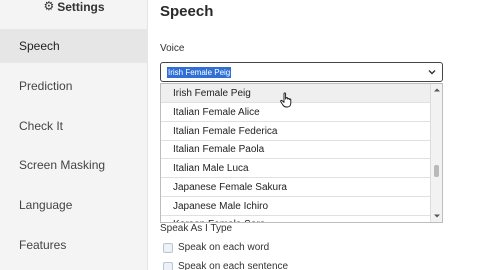 Image resolution: width=480 pixels, height=270 pixels. I want to click on voice-option: Italian Female Alice, so click(295, 112).